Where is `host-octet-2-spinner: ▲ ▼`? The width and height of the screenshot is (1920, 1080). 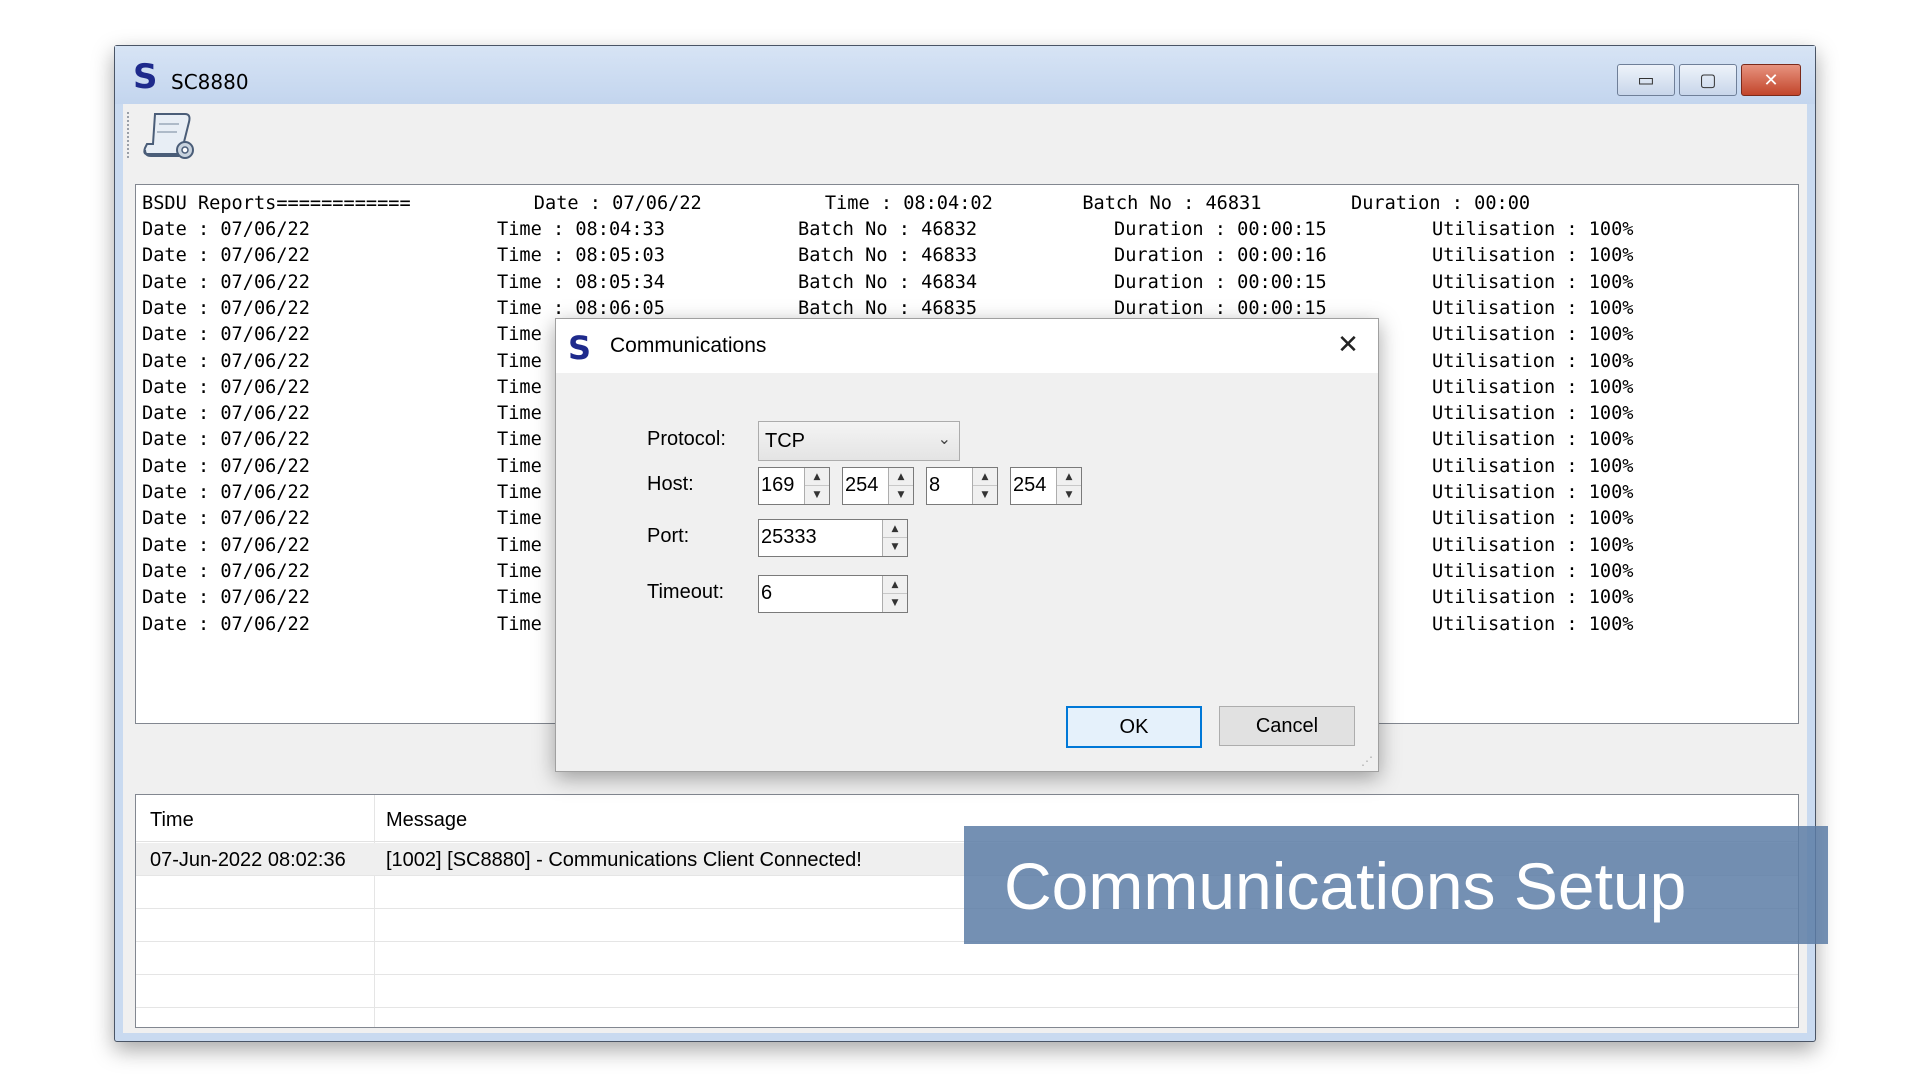 host-octet-2-spinner: ▲ ▼ is located at coordinates (900, 486).